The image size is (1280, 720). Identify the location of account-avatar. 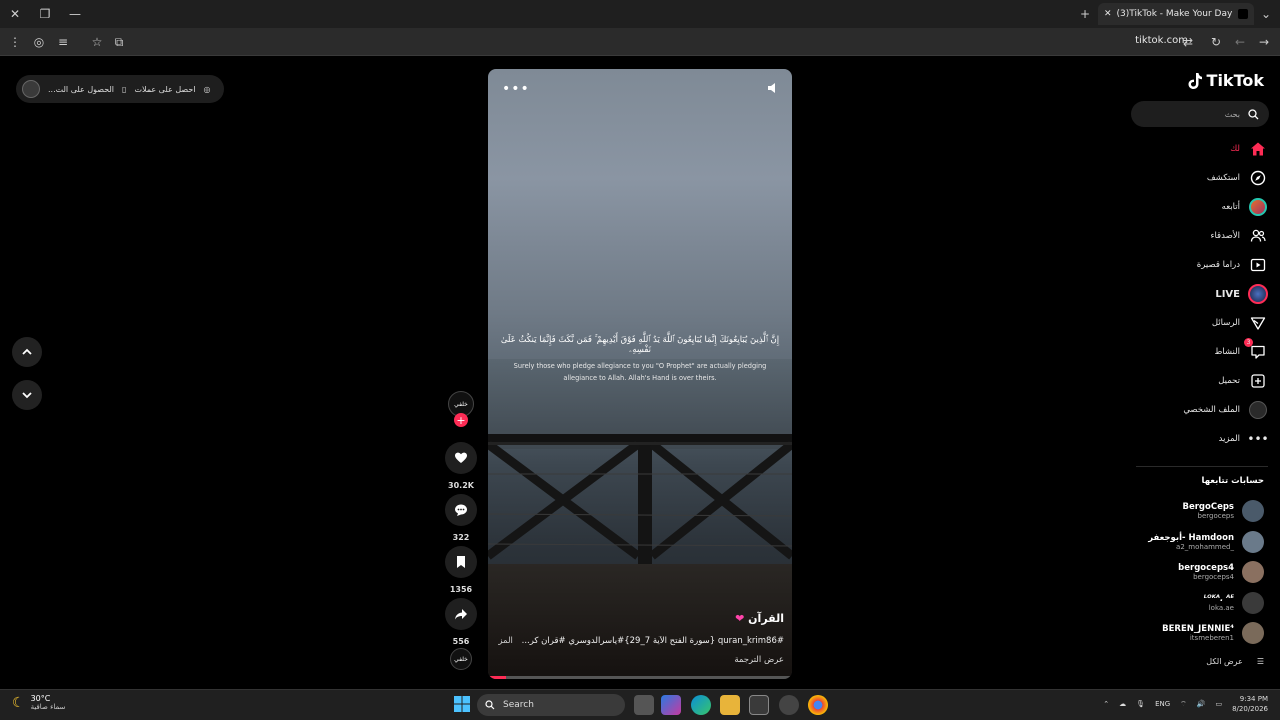
(1253, 572).